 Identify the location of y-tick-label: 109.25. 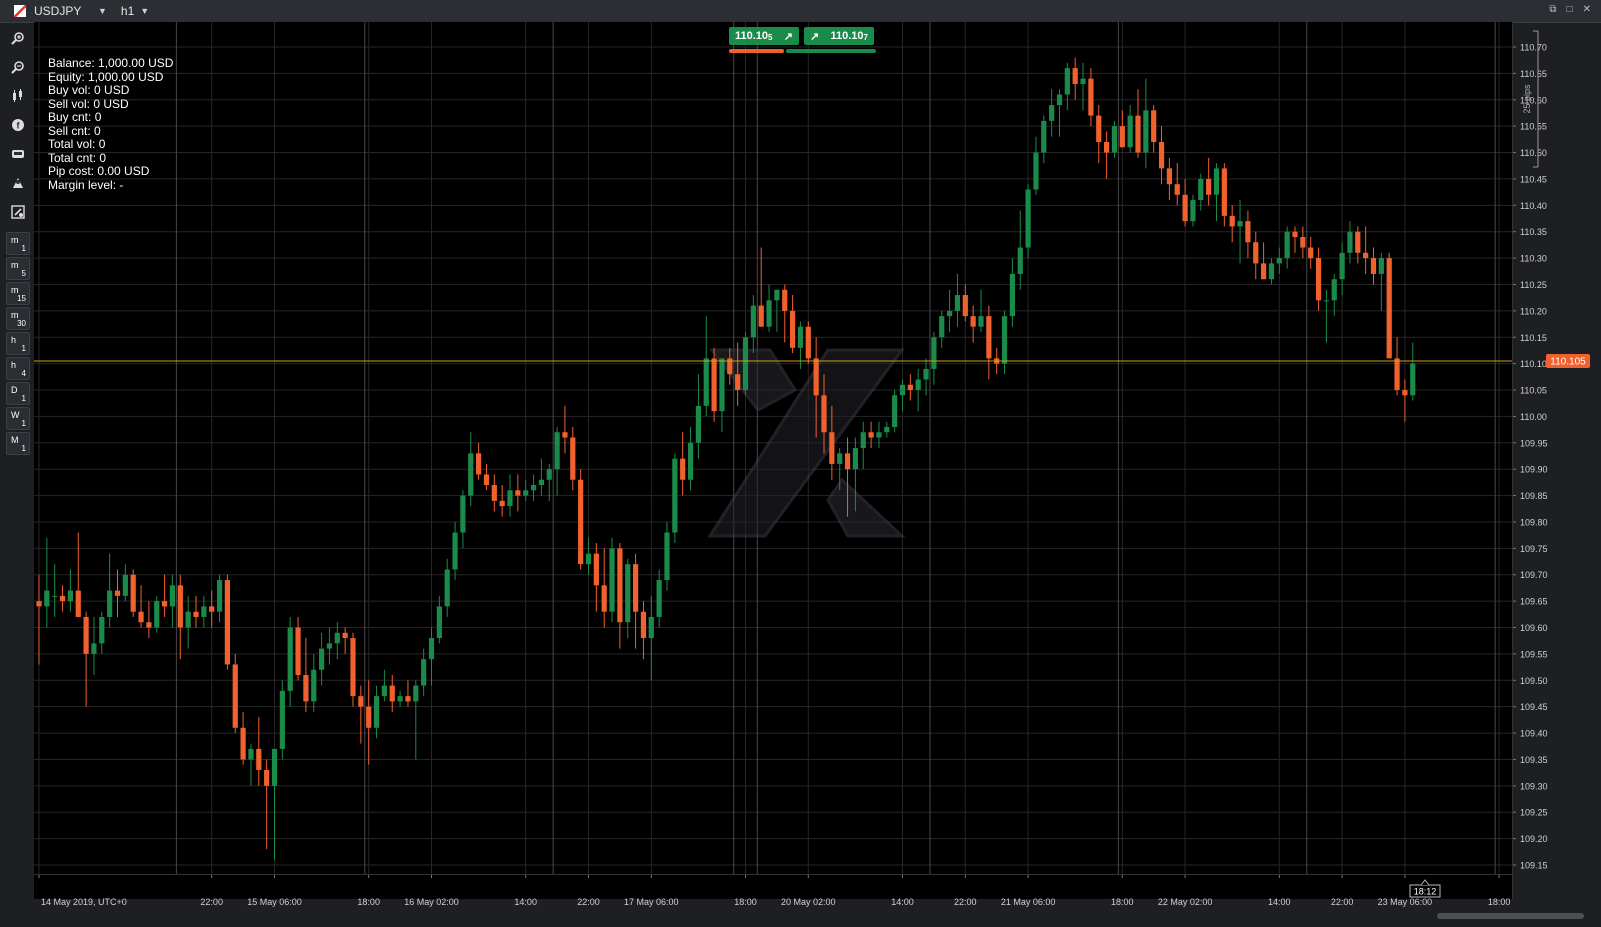
(1534, 813).